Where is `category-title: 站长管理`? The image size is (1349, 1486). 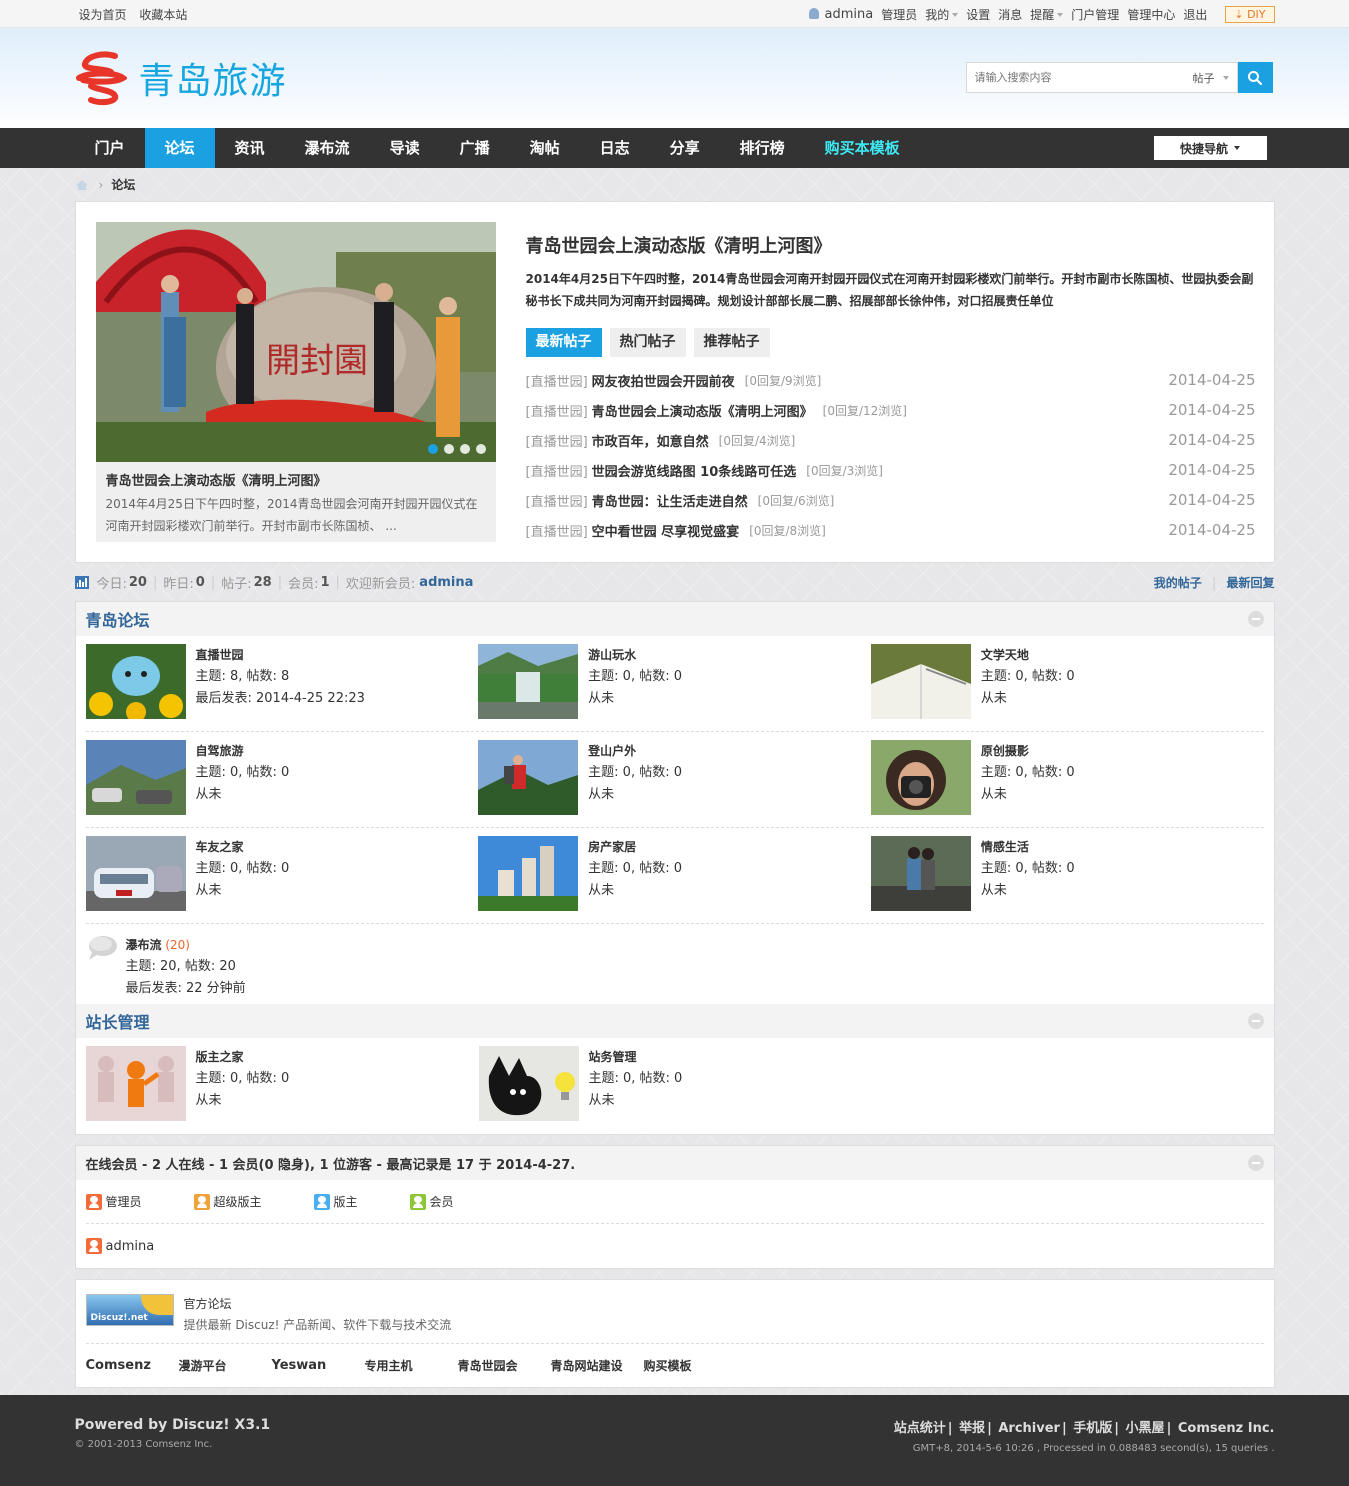 category-title: 站长管理 is located at coordinates (118, 1021).